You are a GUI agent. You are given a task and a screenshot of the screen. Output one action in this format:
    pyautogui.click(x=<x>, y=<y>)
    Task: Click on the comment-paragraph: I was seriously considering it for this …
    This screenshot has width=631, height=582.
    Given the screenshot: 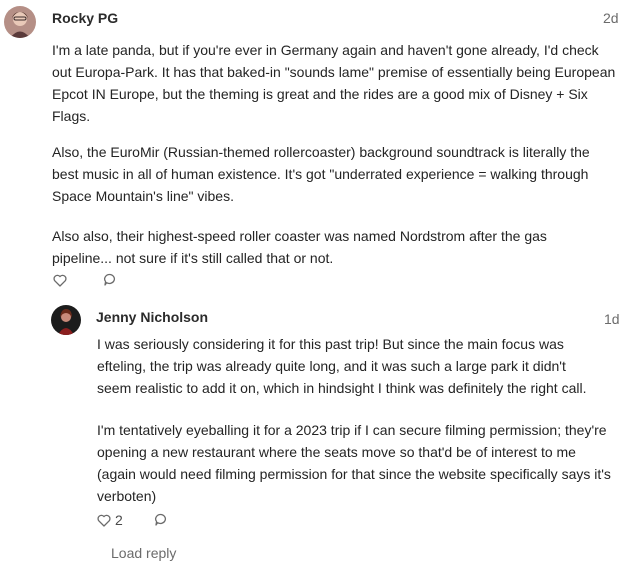 What is the action you would take?
    pyautogui.click(x=342, y=366)
    